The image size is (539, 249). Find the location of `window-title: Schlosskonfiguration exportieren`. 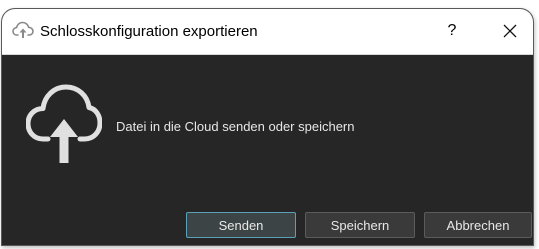

window-title: Schlosskonfiguration exportieren is located at coordinates (149, 31).